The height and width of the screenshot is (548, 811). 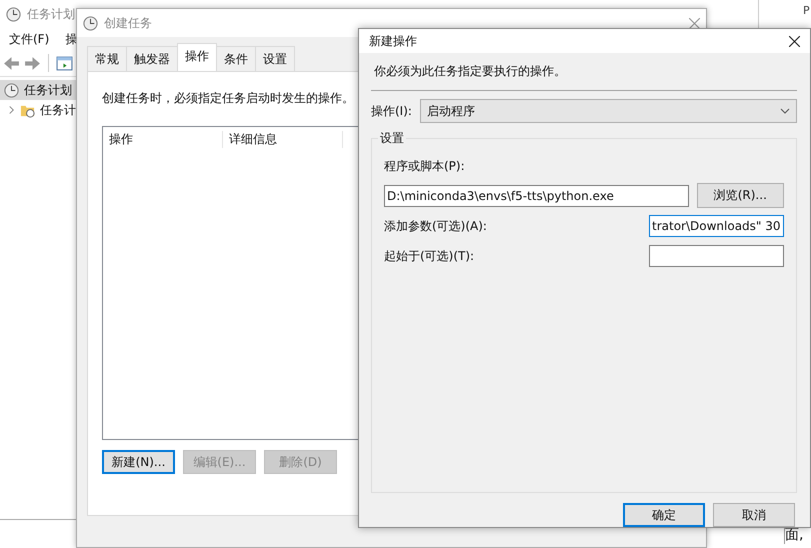 I want to click on column-header: 详细信息, so click(x=283, y=139).